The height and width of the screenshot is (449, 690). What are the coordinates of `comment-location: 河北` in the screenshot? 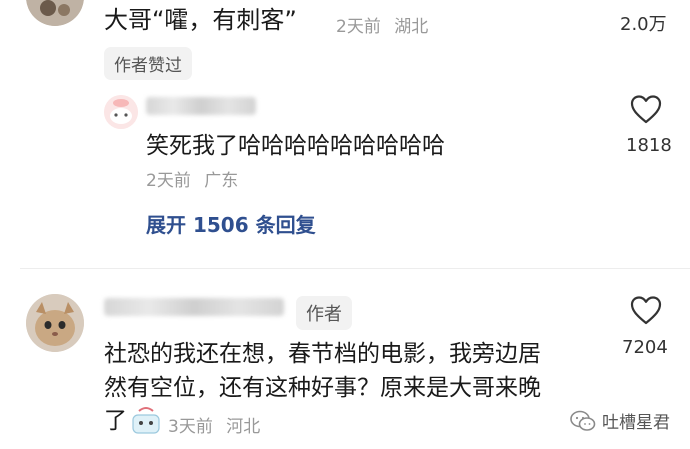 It's located at (243, 427).